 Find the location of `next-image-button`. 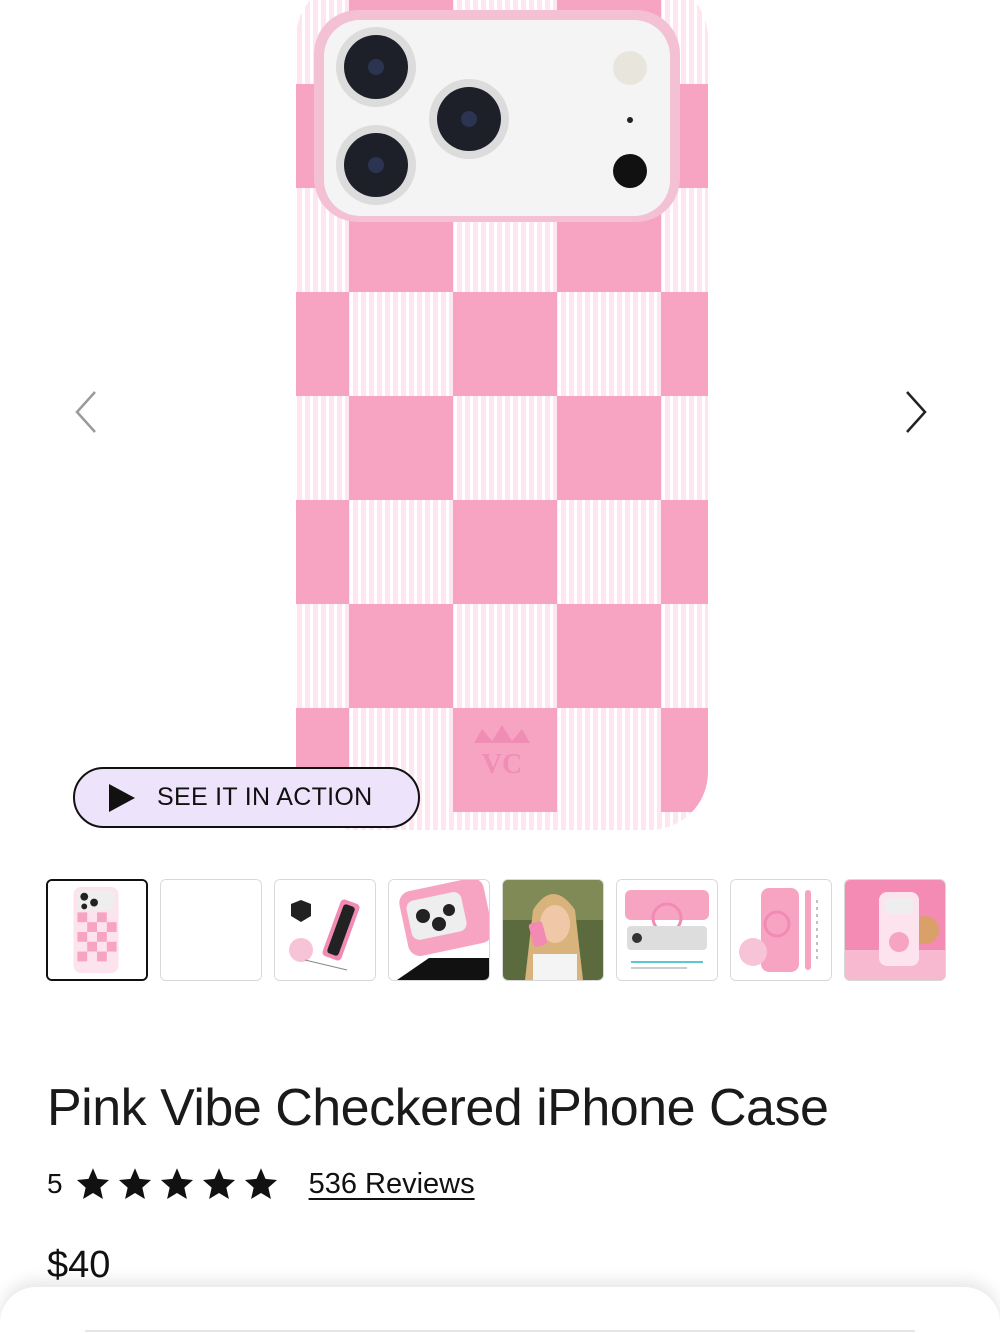

next-image-button is located at coordinates (916, 412).